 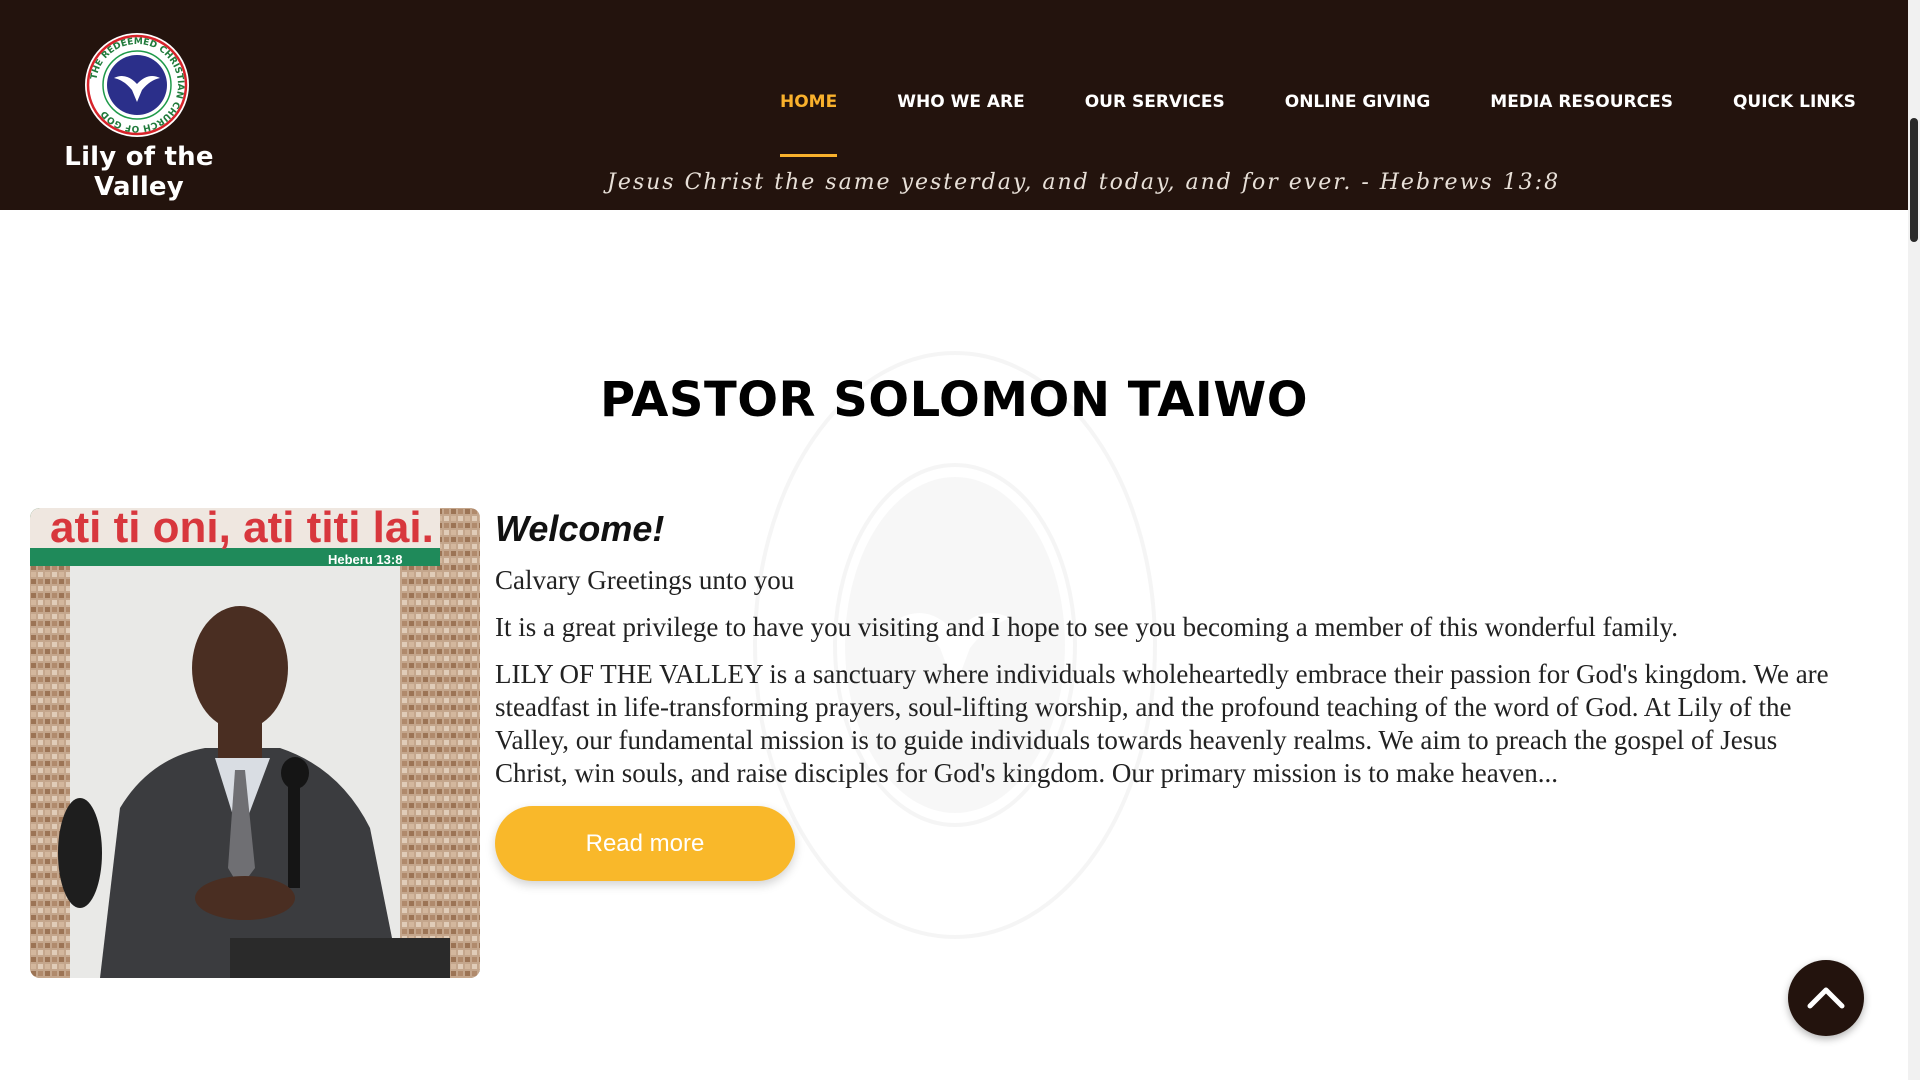 I want to click on rccg-logo-icon: THE REDEEMED CHRISTIAN CHURCH OF GOD, so click(x=137, y=85).